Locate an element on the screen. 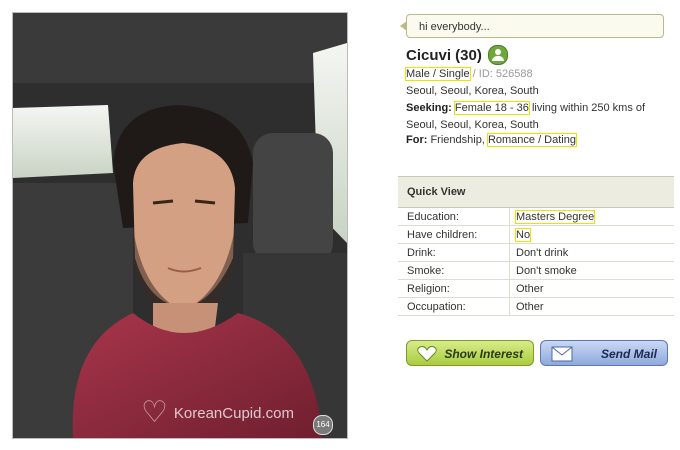 This screenshot has width=680, height=450. row-value: Don't smoke is located at coordinates (591, 270).